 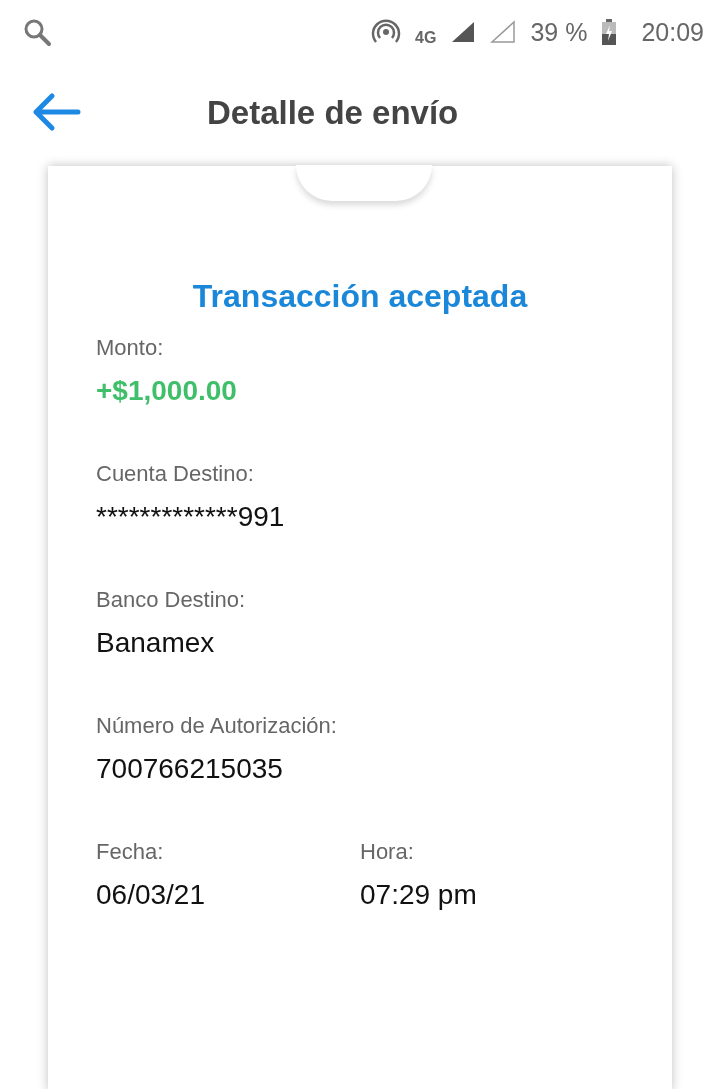 What do you see at coordinates (190, 769) in the screenshot?
I see `field-value: 700766215035` at bounding box center [190, 769].